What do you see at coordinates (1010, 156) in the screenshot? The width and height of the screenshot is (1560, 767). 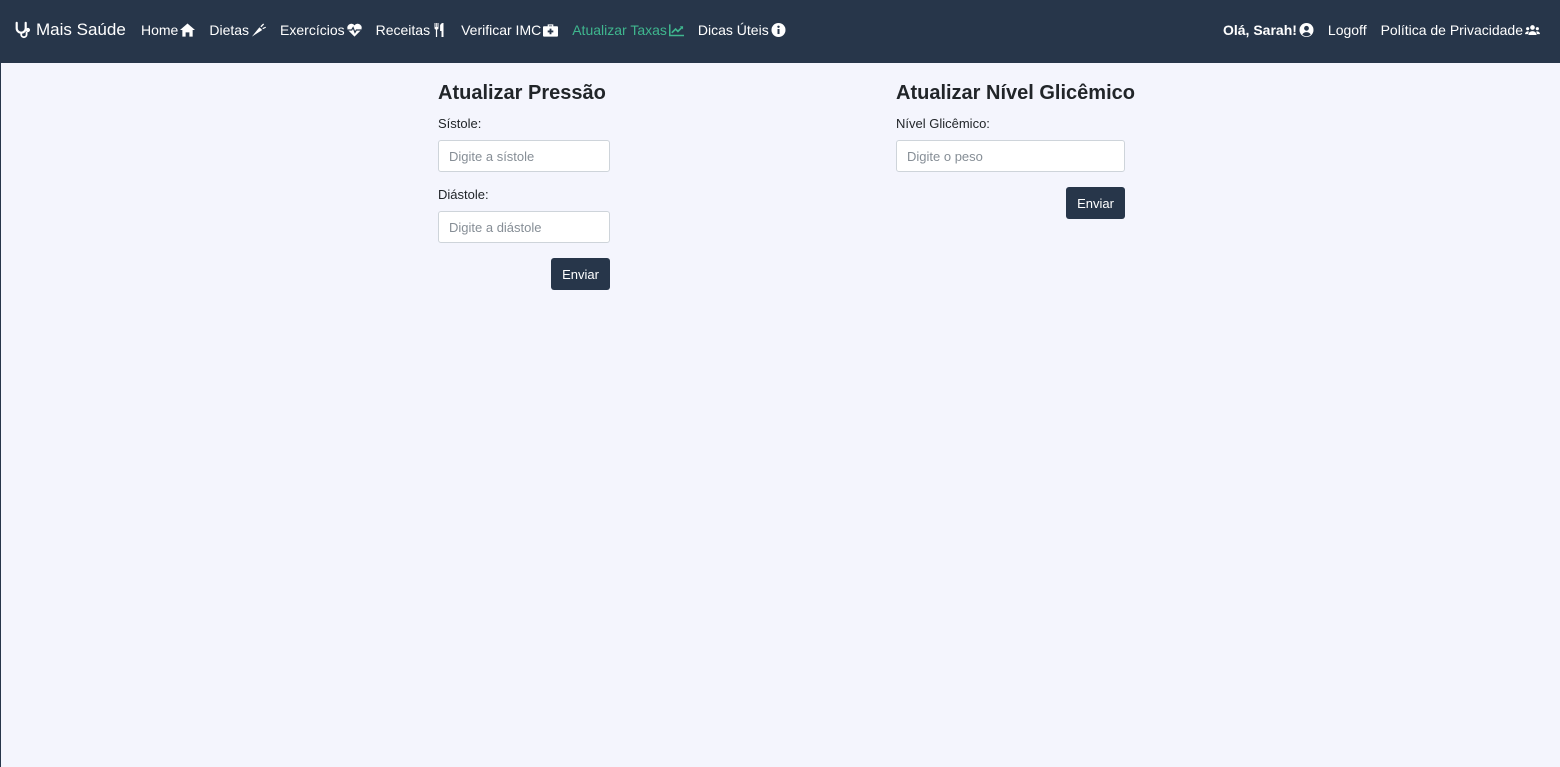 I see `glycemic-level-input` at bounding box center [1010, 156].